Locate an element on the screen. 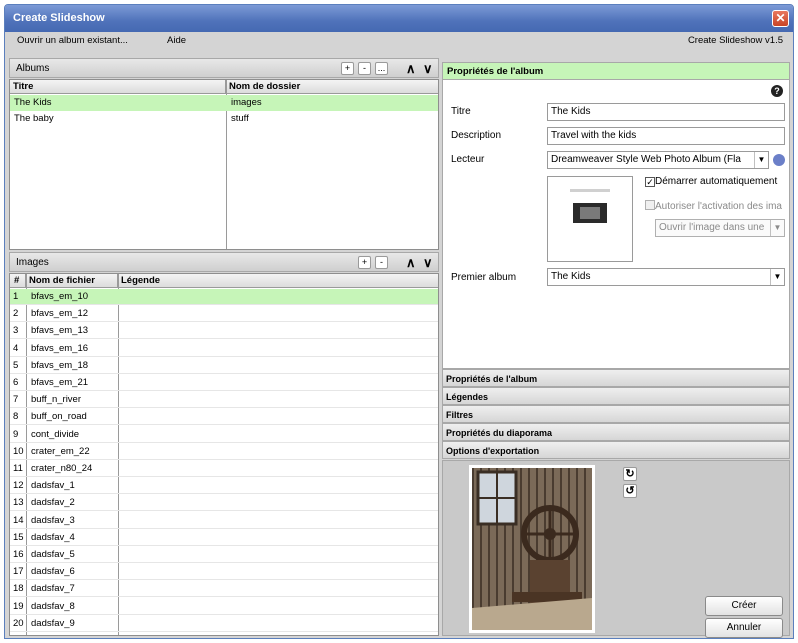 Image resolution: width=798 pixels, height=643 pixels. move-album-up-icon: ∧ is located at coordinates (411, 68).